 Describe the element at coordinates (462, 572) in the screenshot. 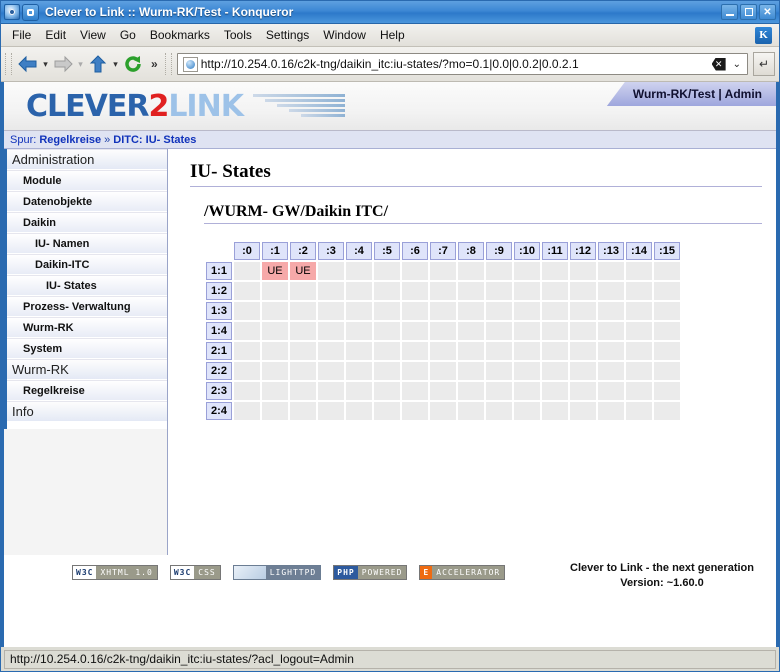

I see `footer-badge: E ACCELERATOR` at that location.